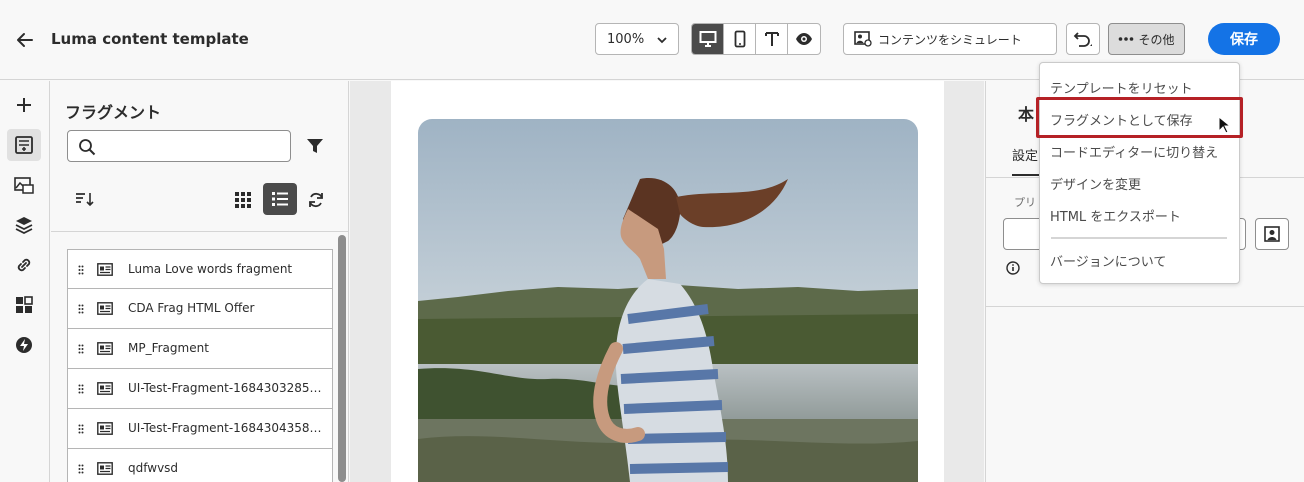 This screenshot has height=482, width=1304. I want to click on preview-button, so click(804, 39).